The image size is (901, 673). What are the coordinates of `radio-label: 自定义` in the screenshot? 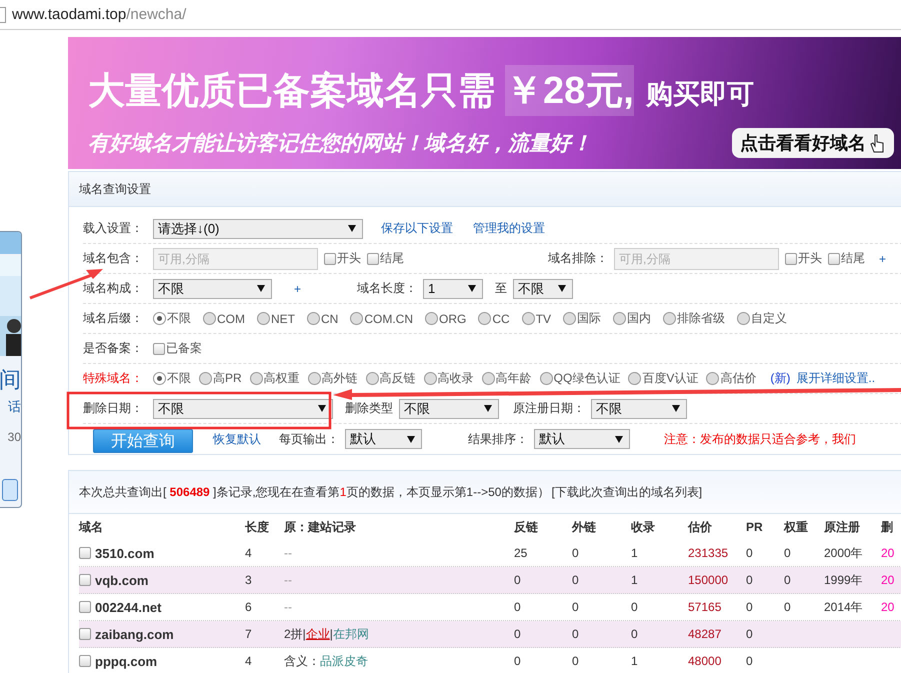 It's located at (769, 318).